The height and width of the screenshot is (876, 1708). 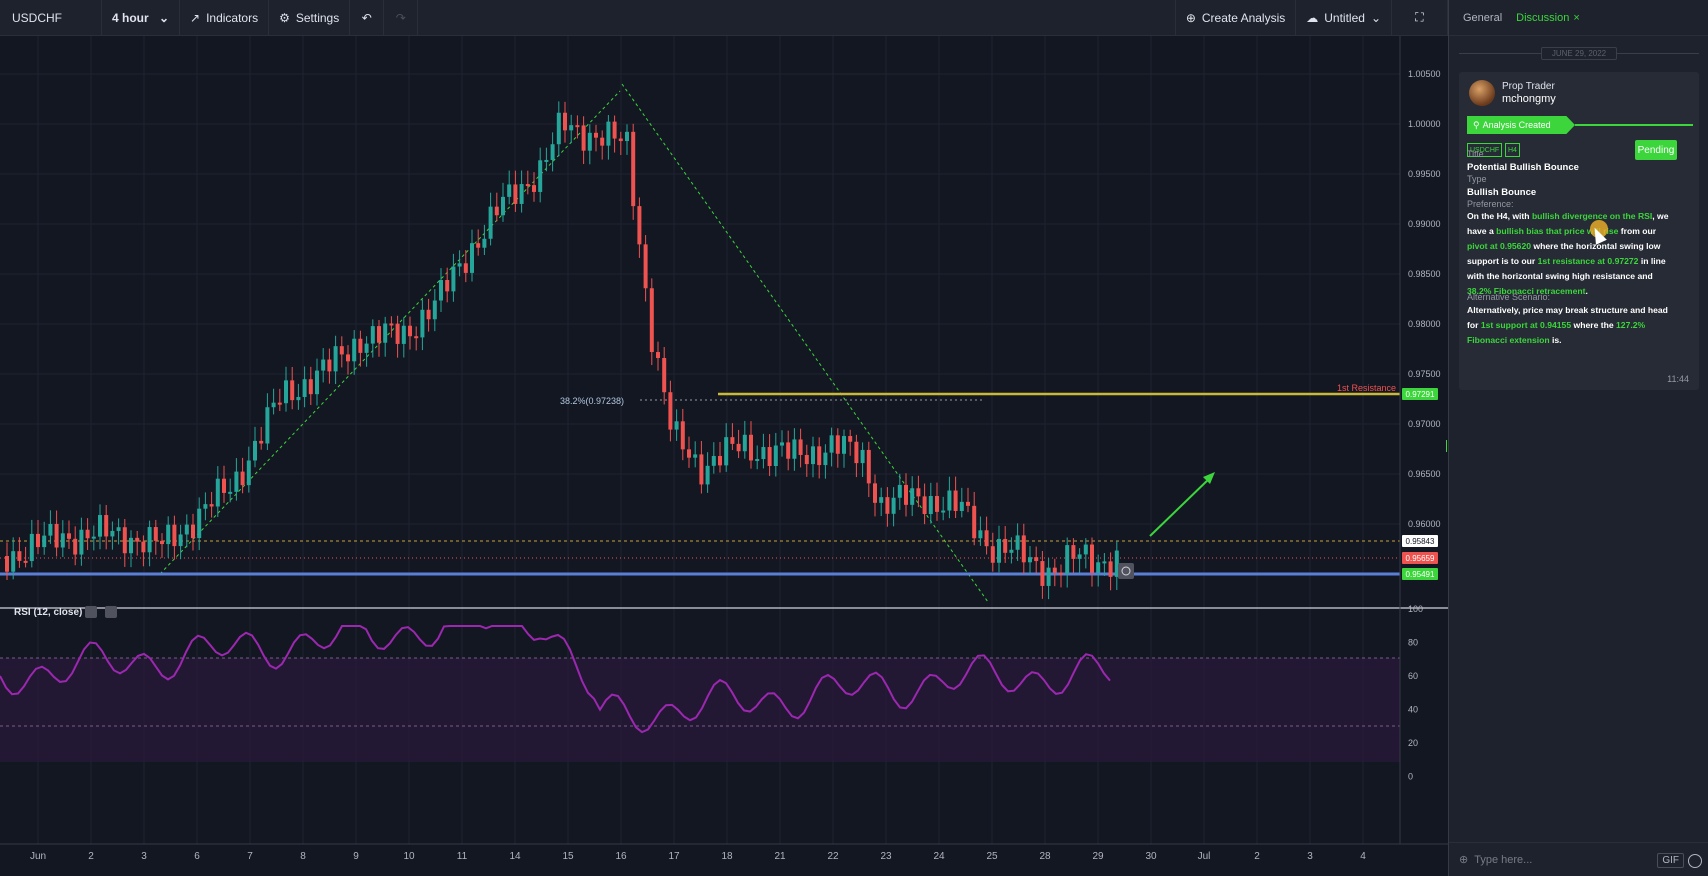 I want to click on create-analysis-button: ⊕ Create Analysis, so click(x=1236, y=17).